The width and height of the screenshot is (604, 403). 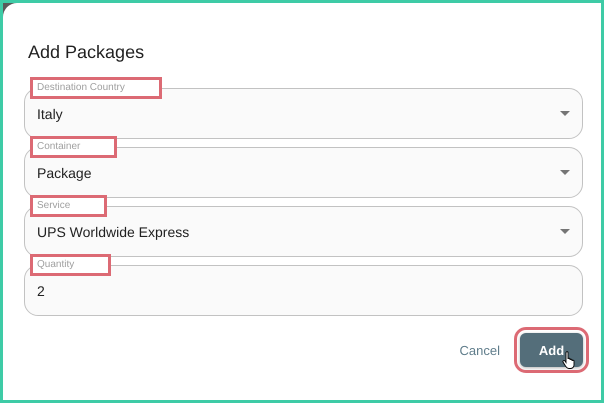 What do you see at coordinates (480, 350) in the screenshot?
I see `cancel-button: Cancel` at bounding box center [480, 350].